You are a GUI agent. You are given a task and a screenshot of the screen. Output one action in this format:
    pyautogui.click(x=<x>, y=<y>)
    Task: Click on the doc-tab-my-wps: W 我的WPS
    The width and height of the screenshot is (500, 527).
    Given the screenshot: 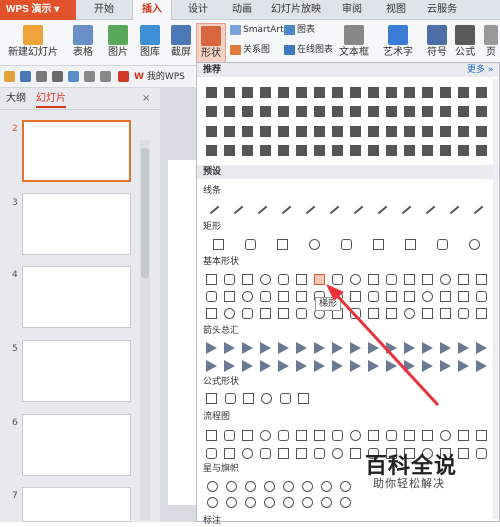 What is the action you would take?
    pyautogui.click(x=159, y=77)
    